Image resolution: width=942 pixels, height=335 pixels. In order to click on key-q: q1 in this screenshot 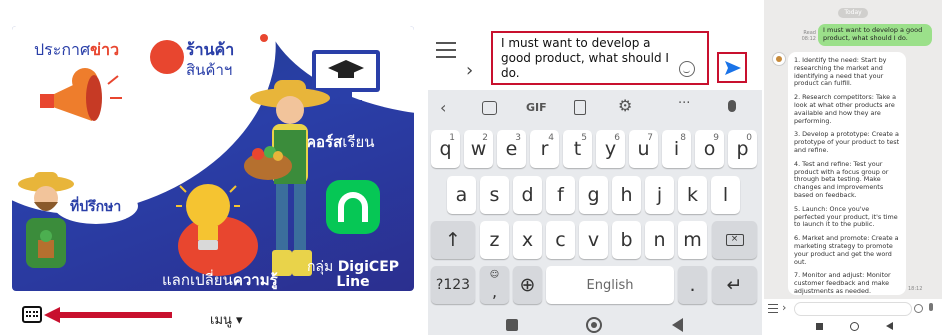, I will do `click(445, 149)`.